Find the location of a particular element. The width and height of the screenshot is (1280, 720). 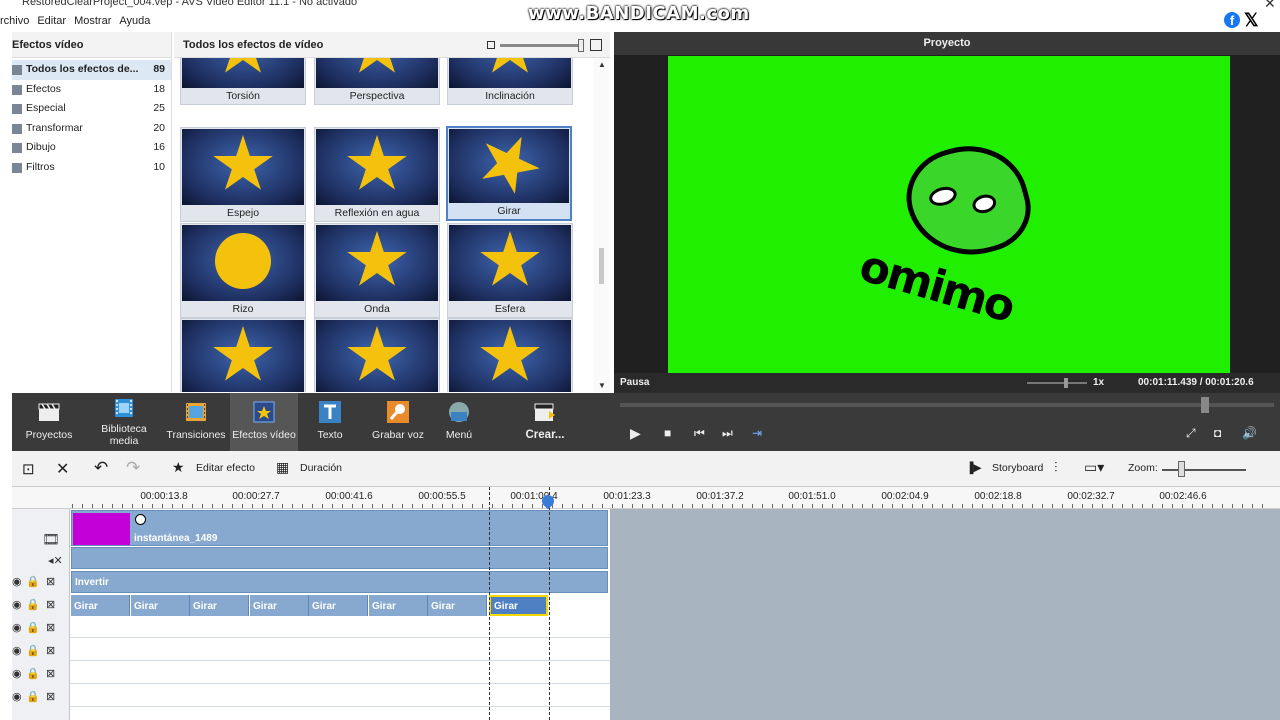

speed-slider-handle is located at coordinates (1066, 383).